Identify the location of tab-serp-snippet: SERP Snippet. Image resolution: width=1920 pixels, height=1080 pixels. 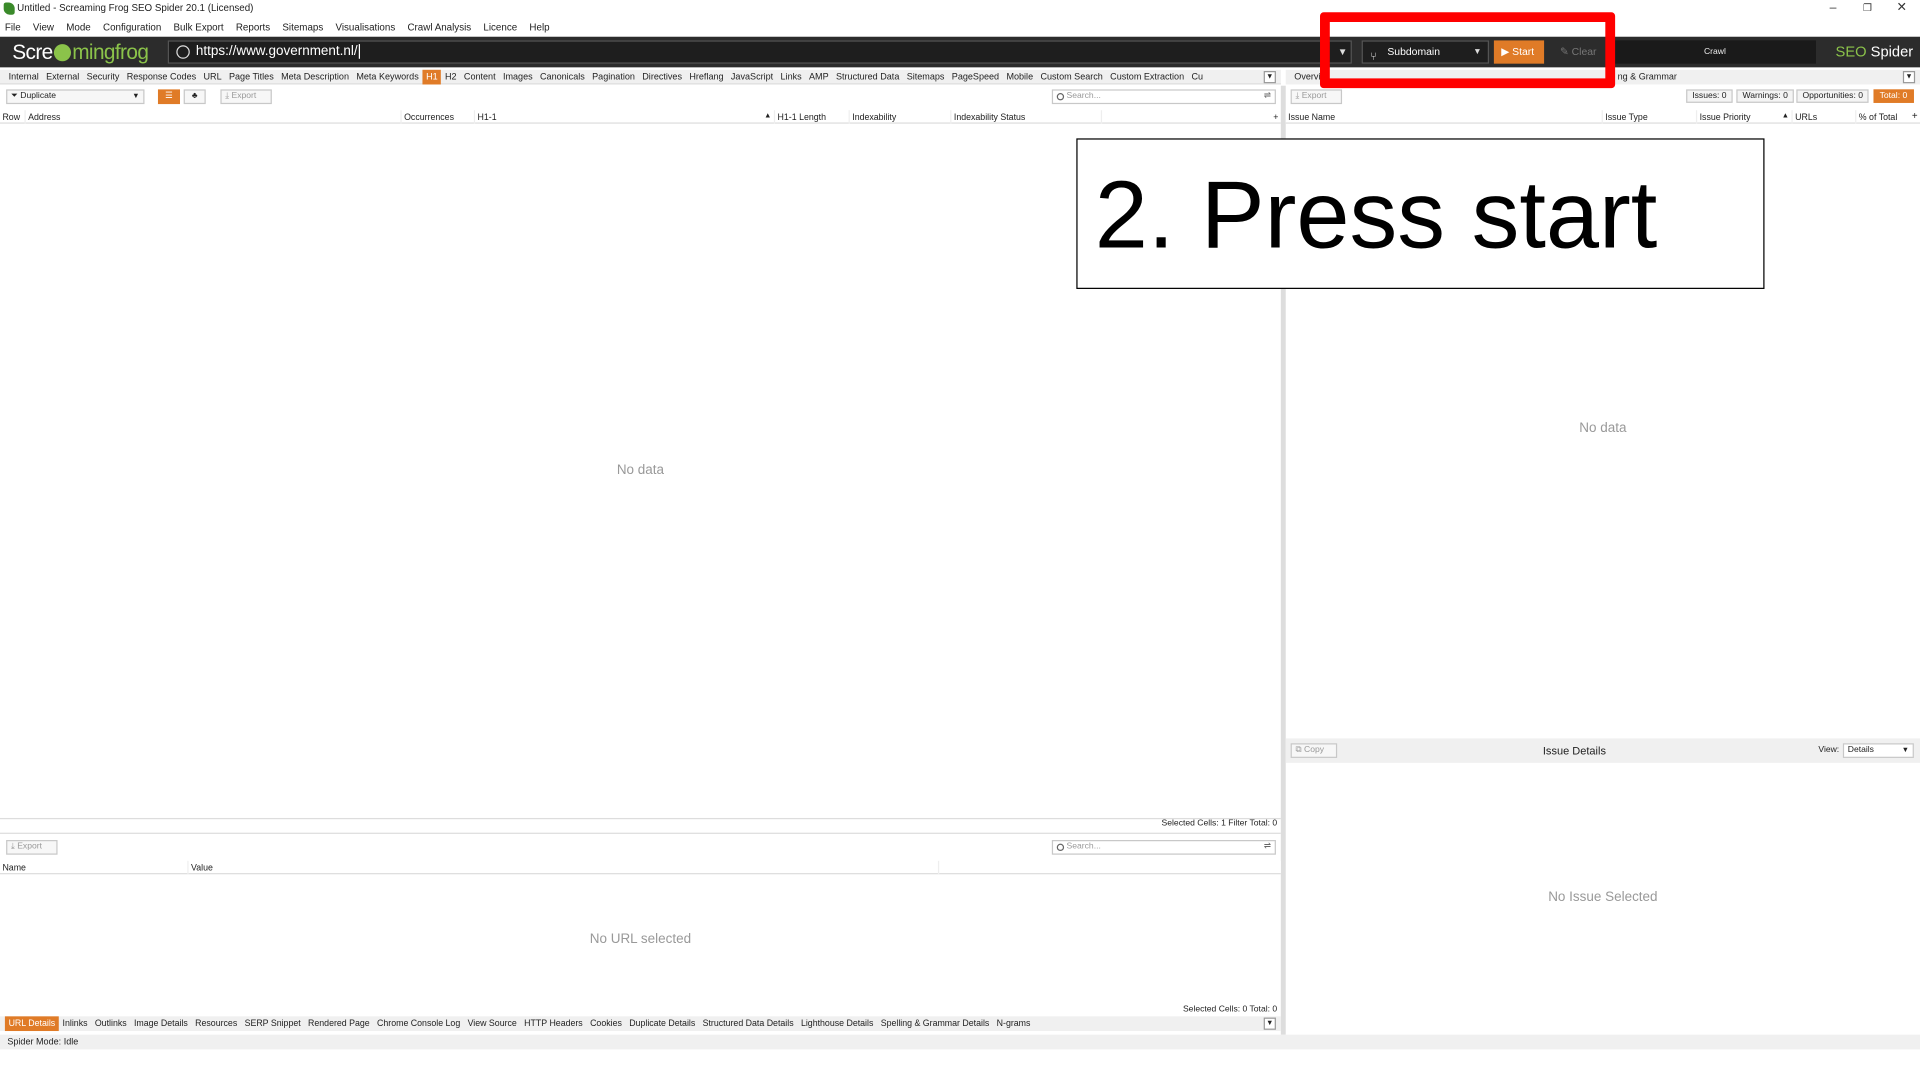
(272, 1023).